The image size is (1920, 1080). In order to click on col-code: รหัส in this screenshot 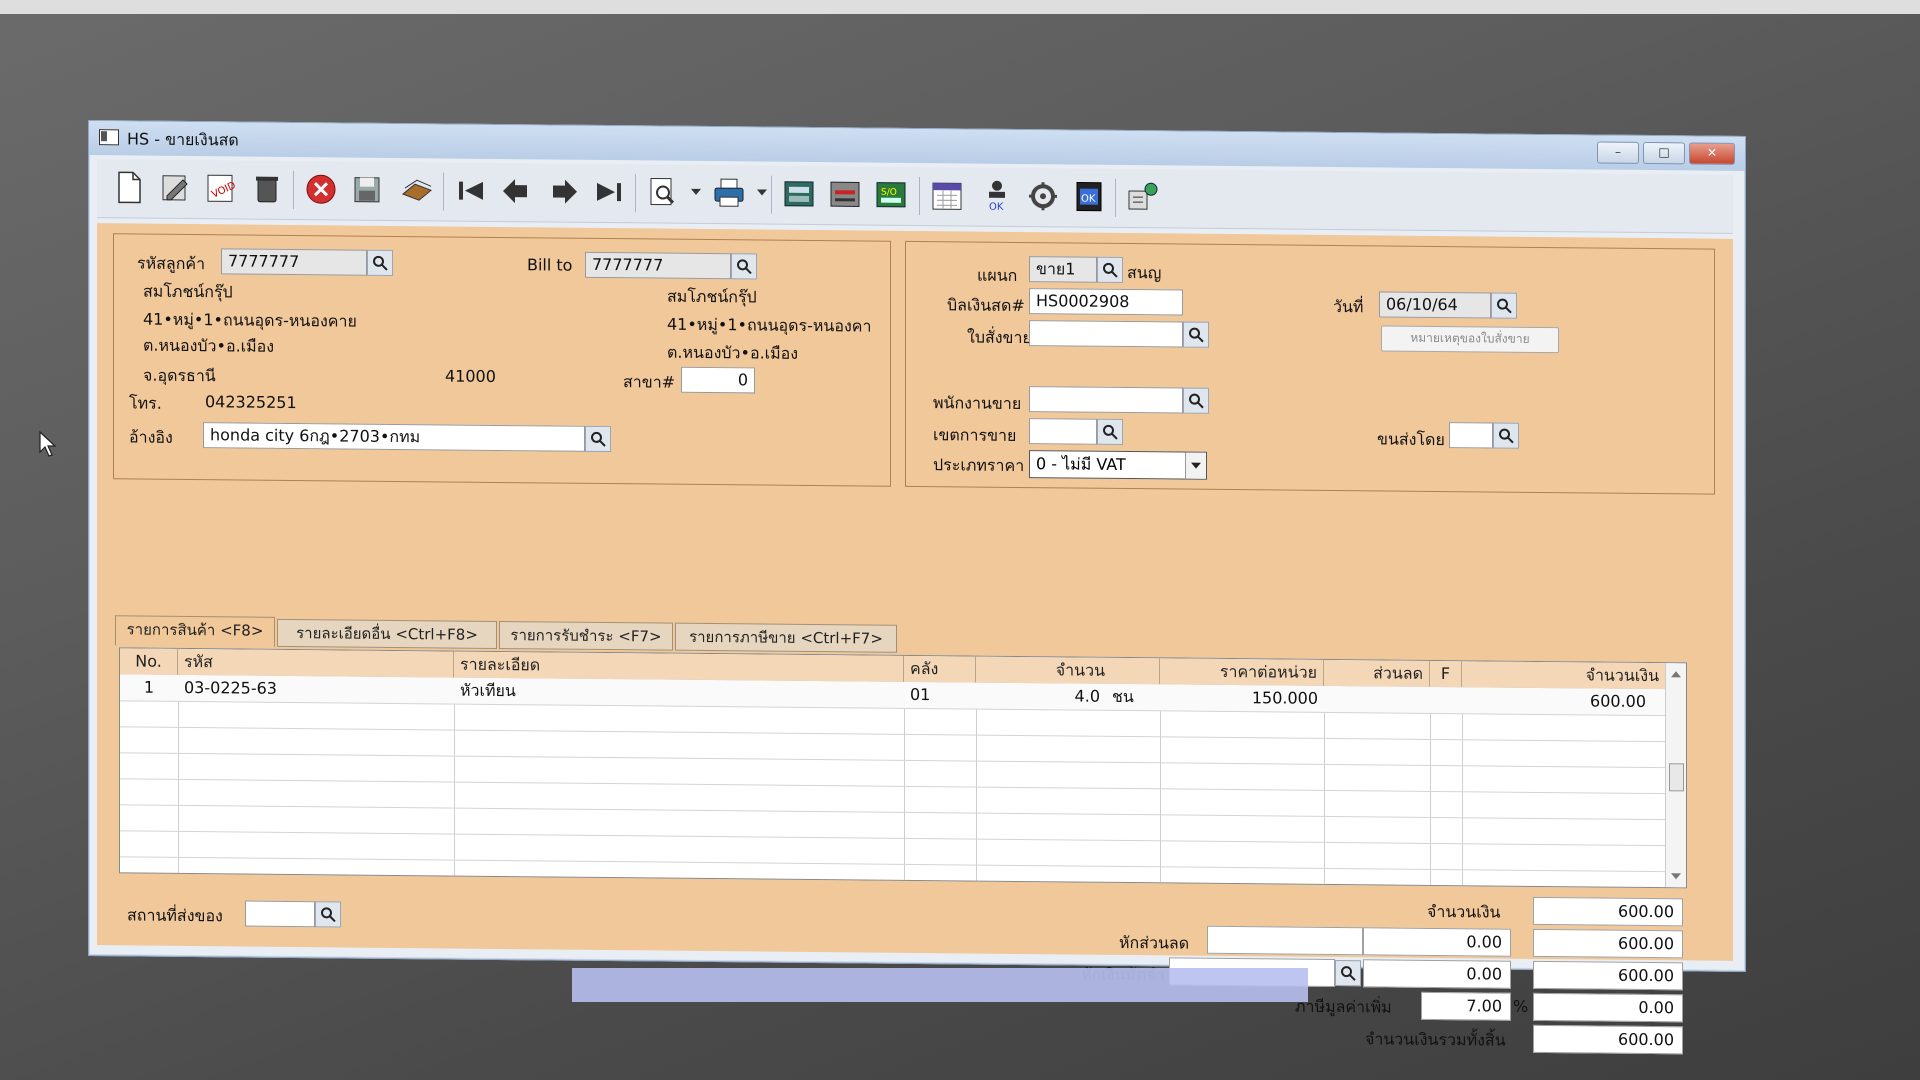, I will do `click(316, 663)`.